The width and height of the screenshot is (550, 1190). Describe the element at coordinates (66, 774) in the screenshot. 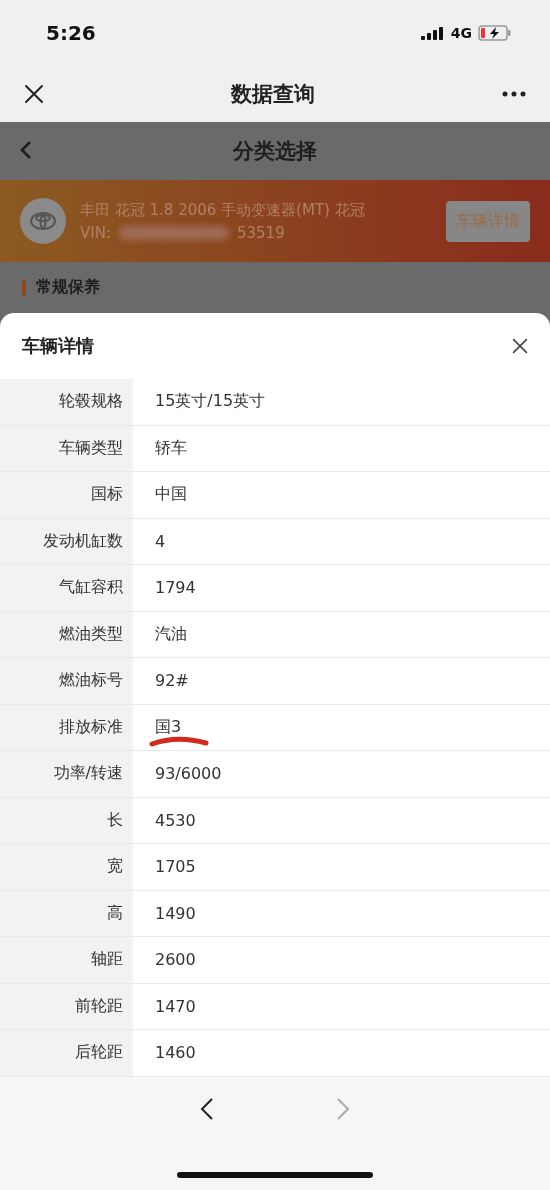

I see `label-cell: 功率/转速` at that location.